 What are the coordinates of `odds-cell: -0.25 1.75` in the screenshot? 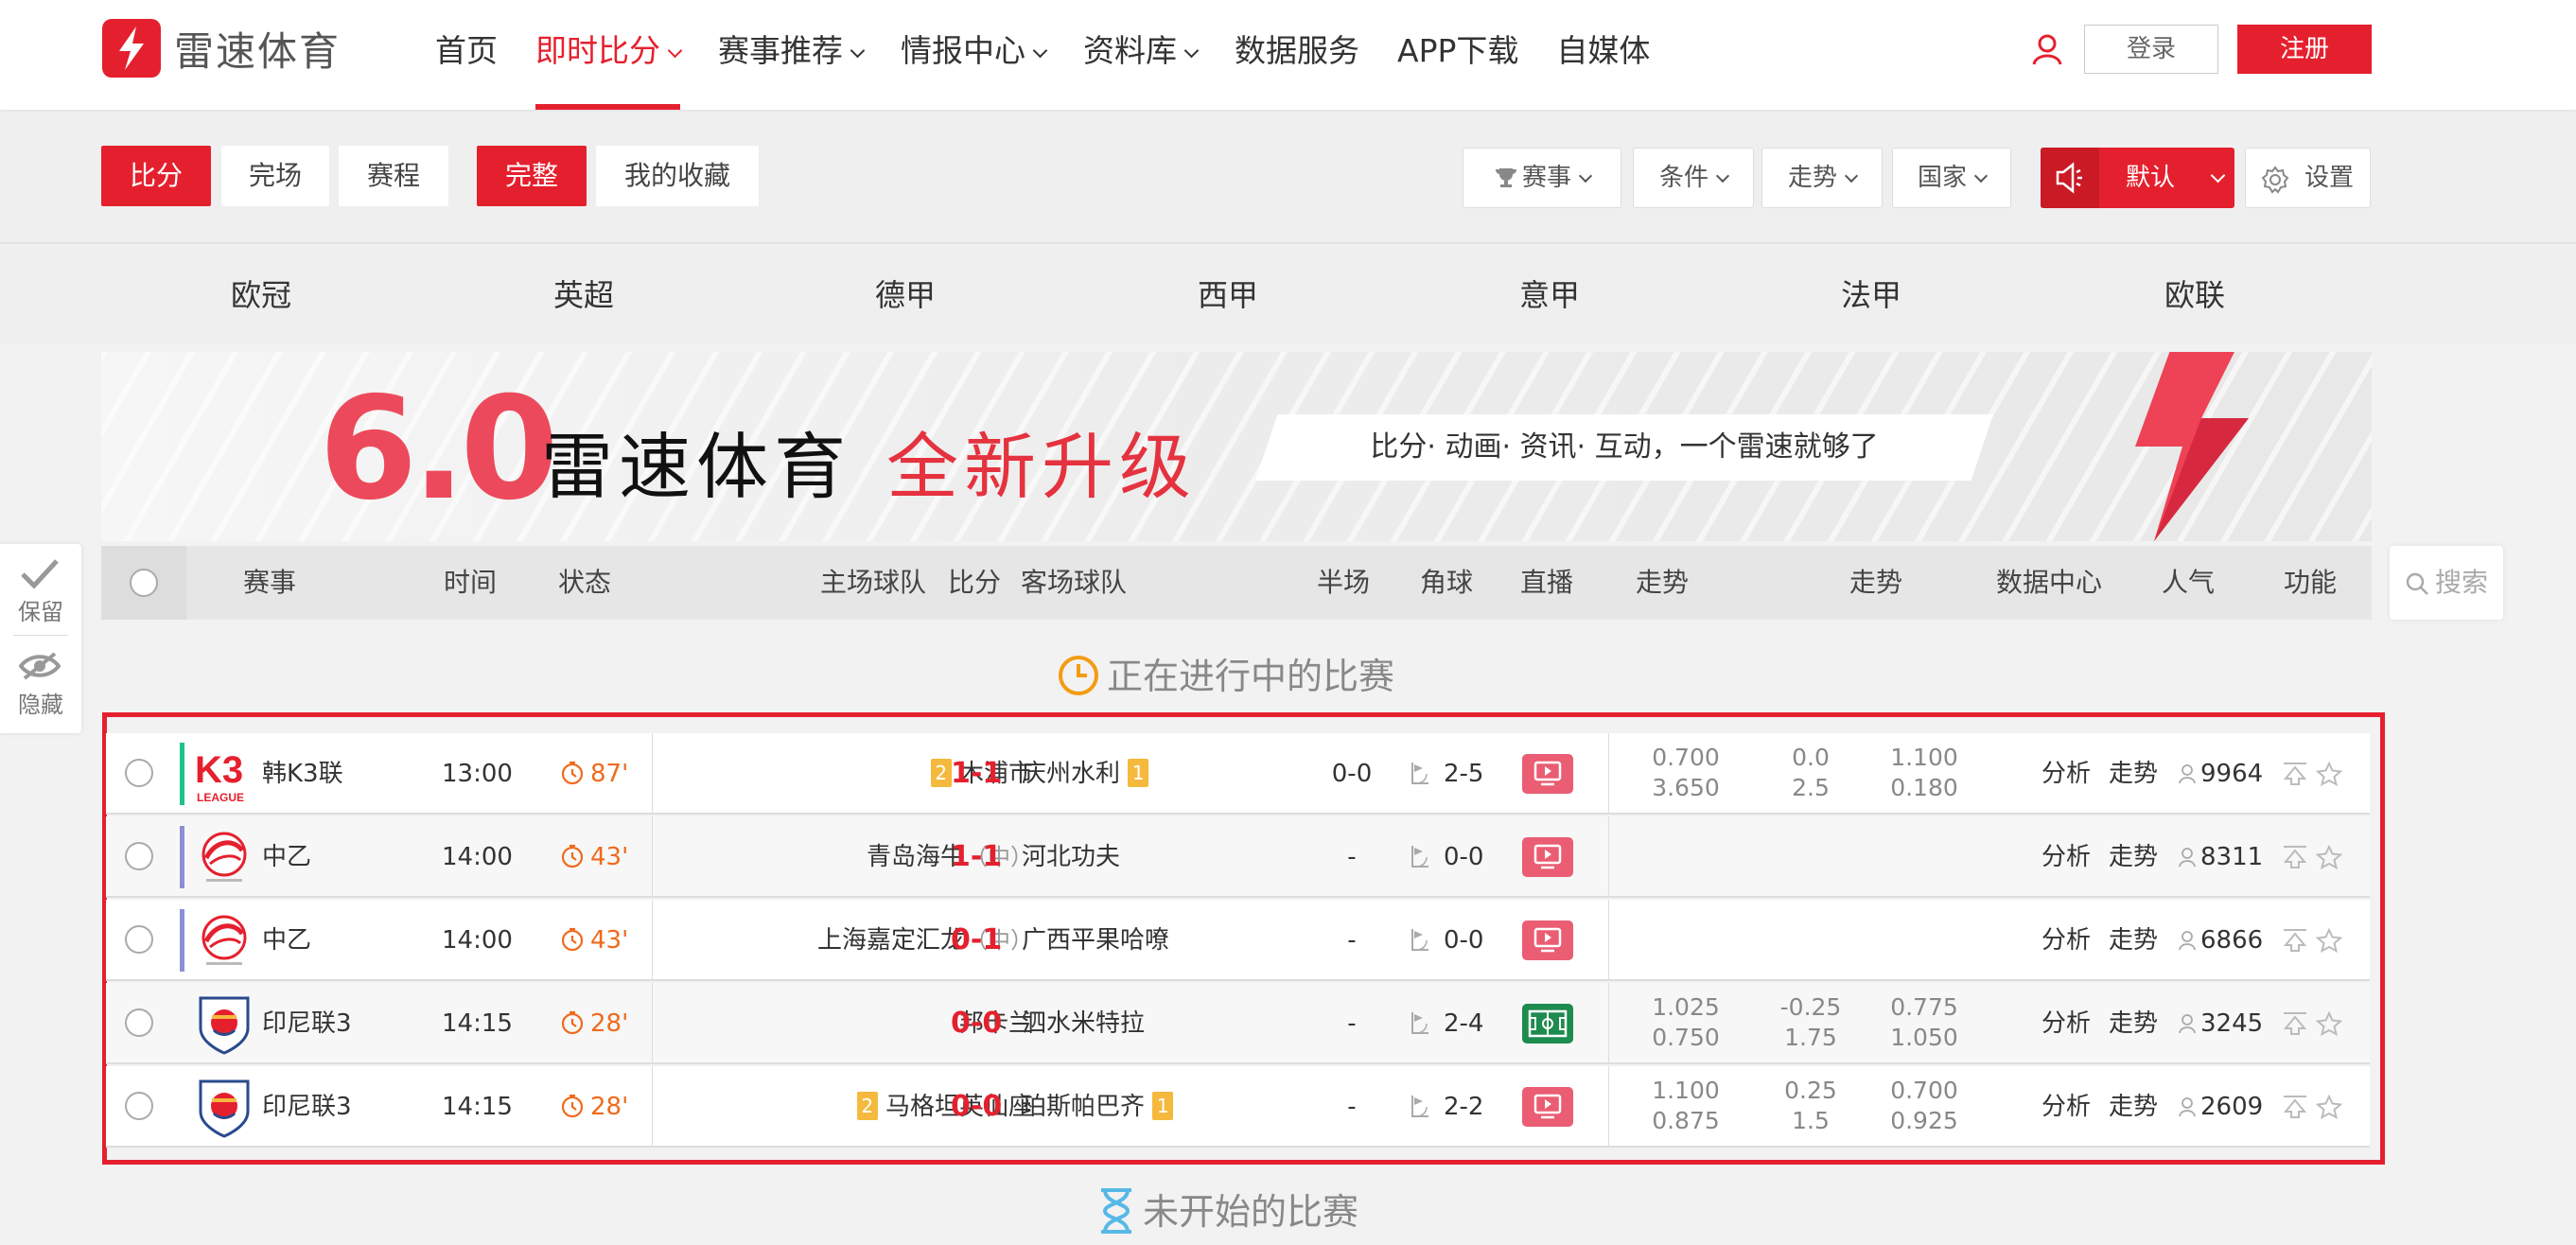 It's located at (1811, 1022).